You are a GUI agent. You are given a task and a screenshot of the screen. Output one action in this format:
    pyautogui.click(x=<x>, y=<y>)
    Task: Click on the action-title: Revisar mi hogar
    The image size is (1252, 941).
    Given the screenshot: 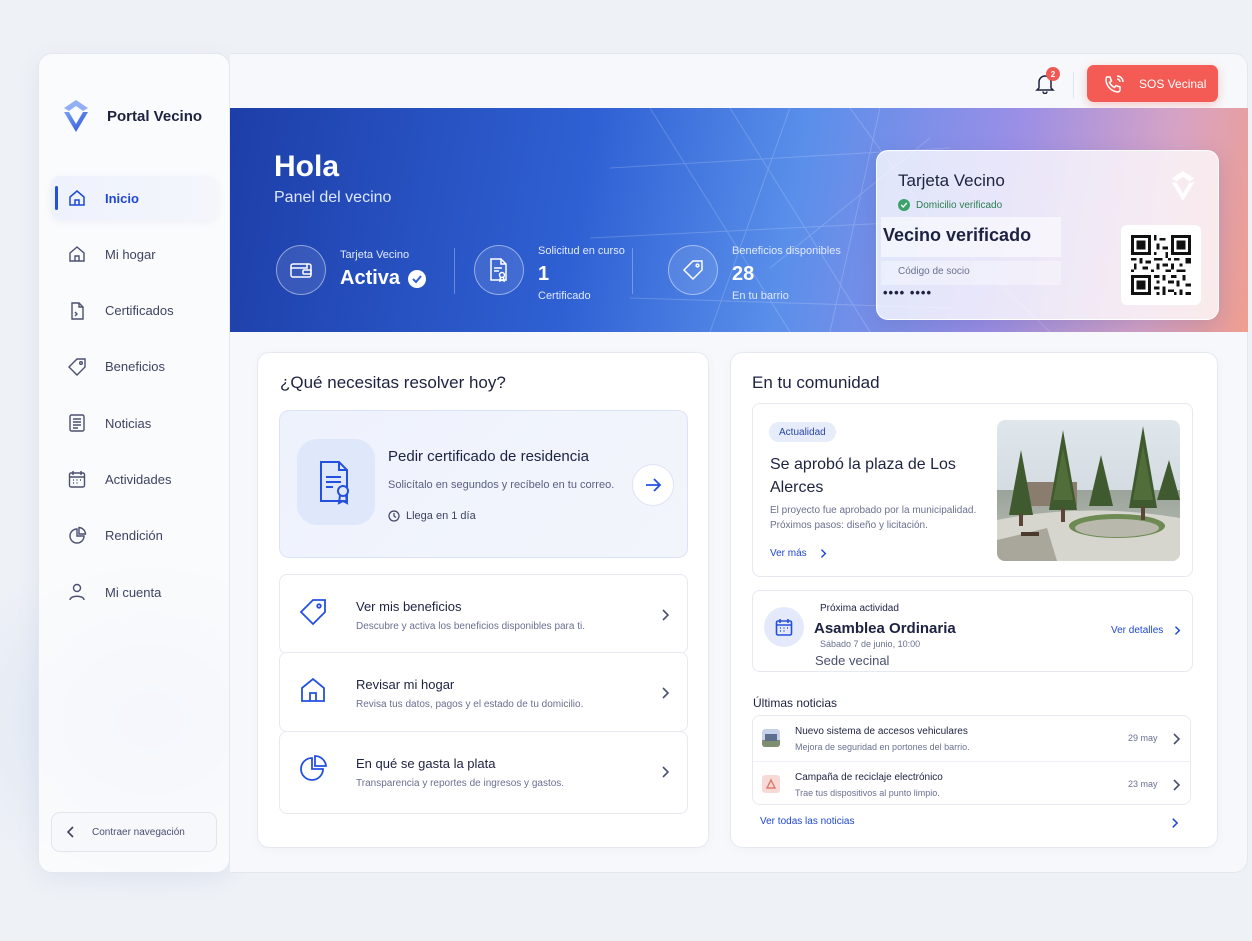 What is the action you would take?
    pyautogui.click(x=405, y=684)
    